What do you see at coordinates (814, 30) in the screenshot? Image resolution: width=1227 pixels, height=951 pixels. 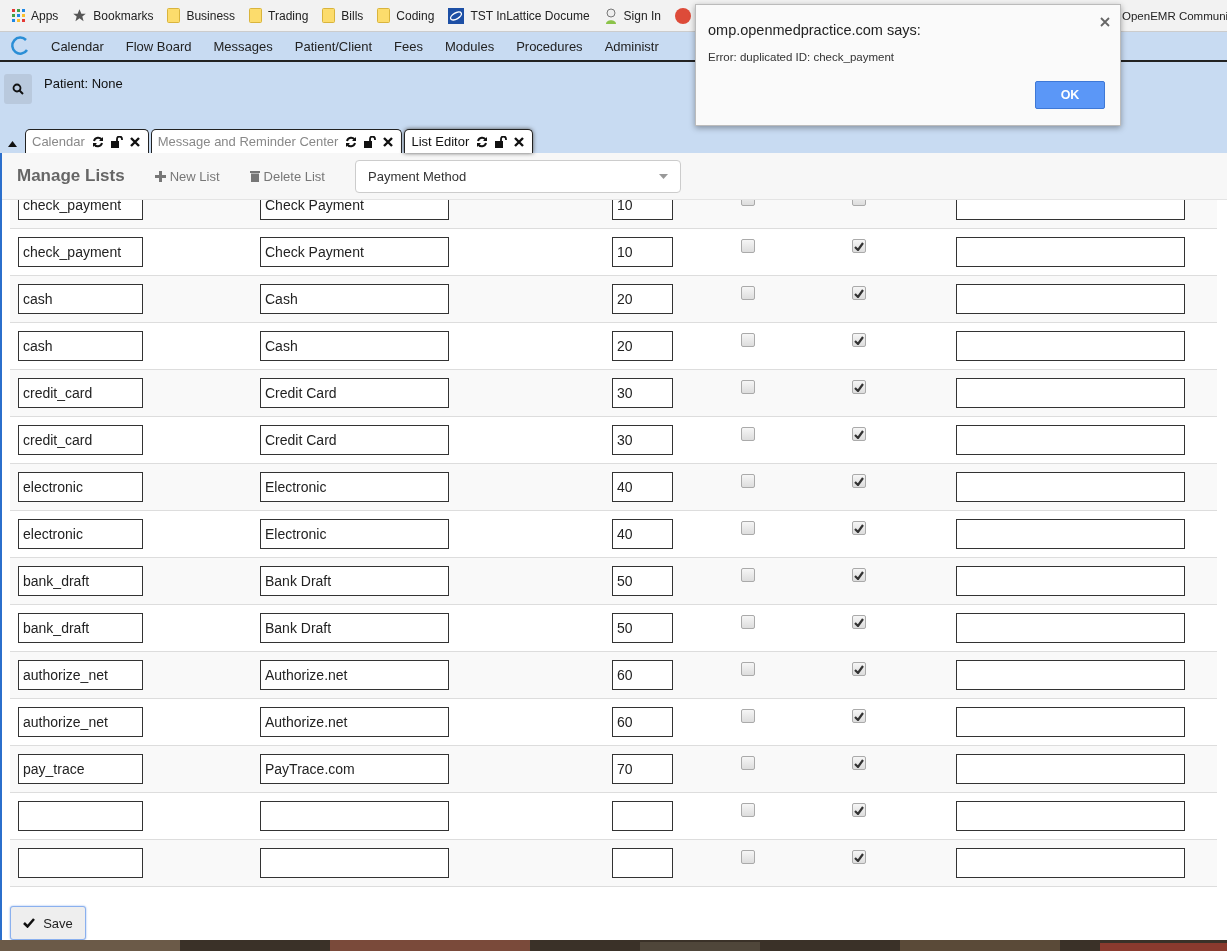 I see `dialog-title: omp.openmedpractice.com says:` at bounding box center [814, 30].